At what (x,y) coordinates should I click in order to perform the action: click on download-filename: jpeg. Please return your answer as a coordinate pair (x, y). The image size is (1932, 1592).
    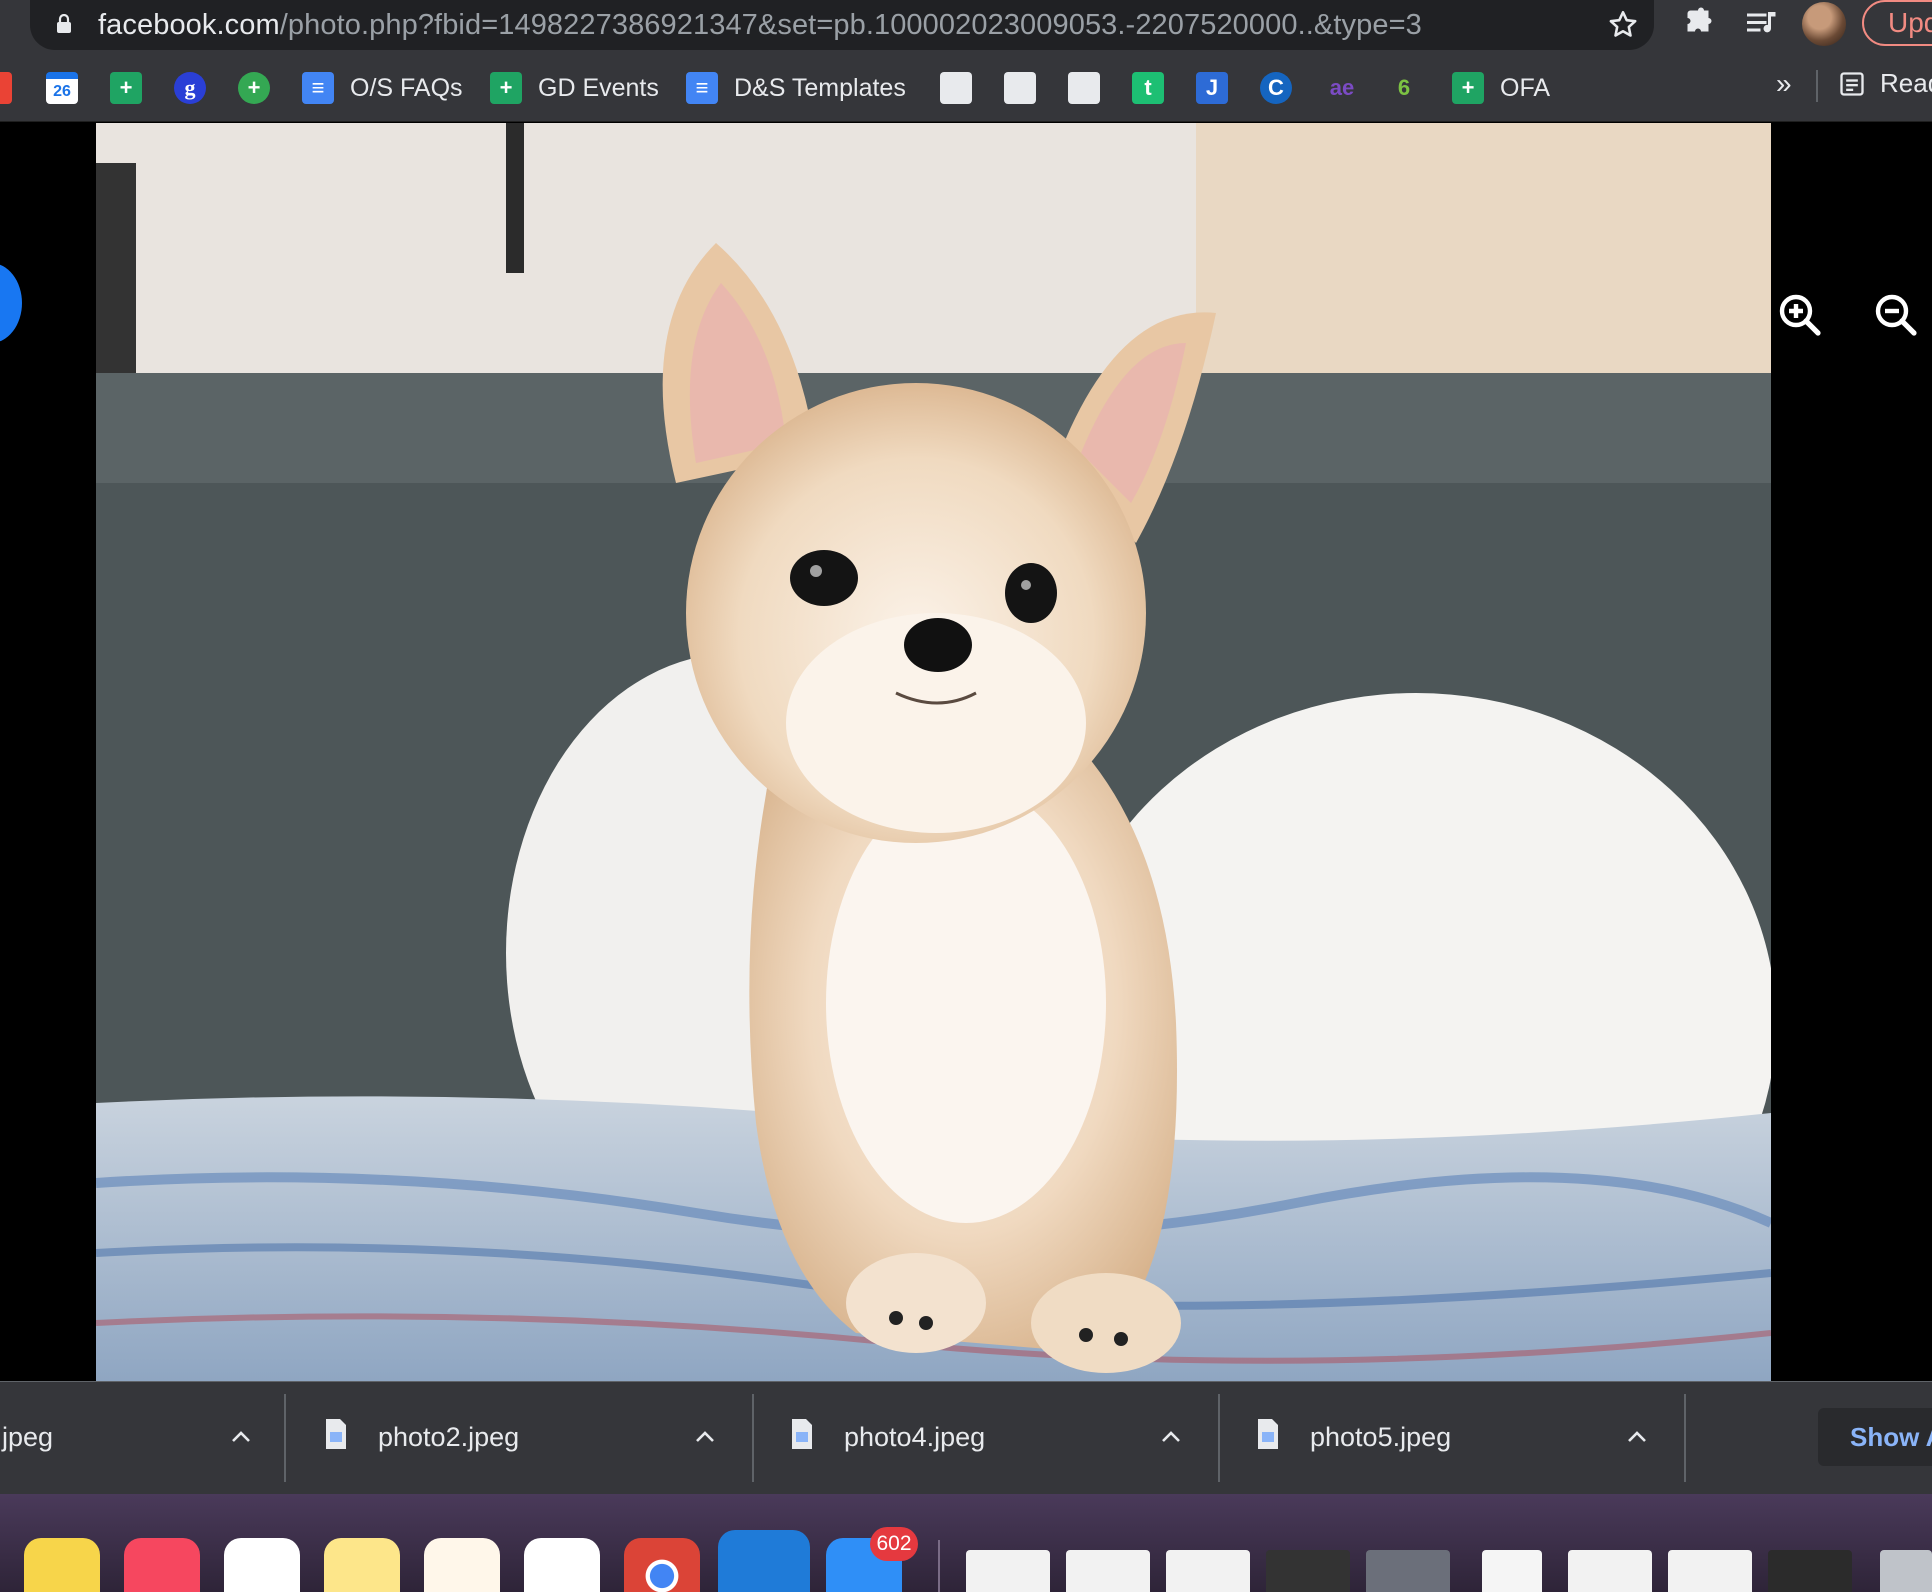
    Looking at the image, I should click on (28, 1437).